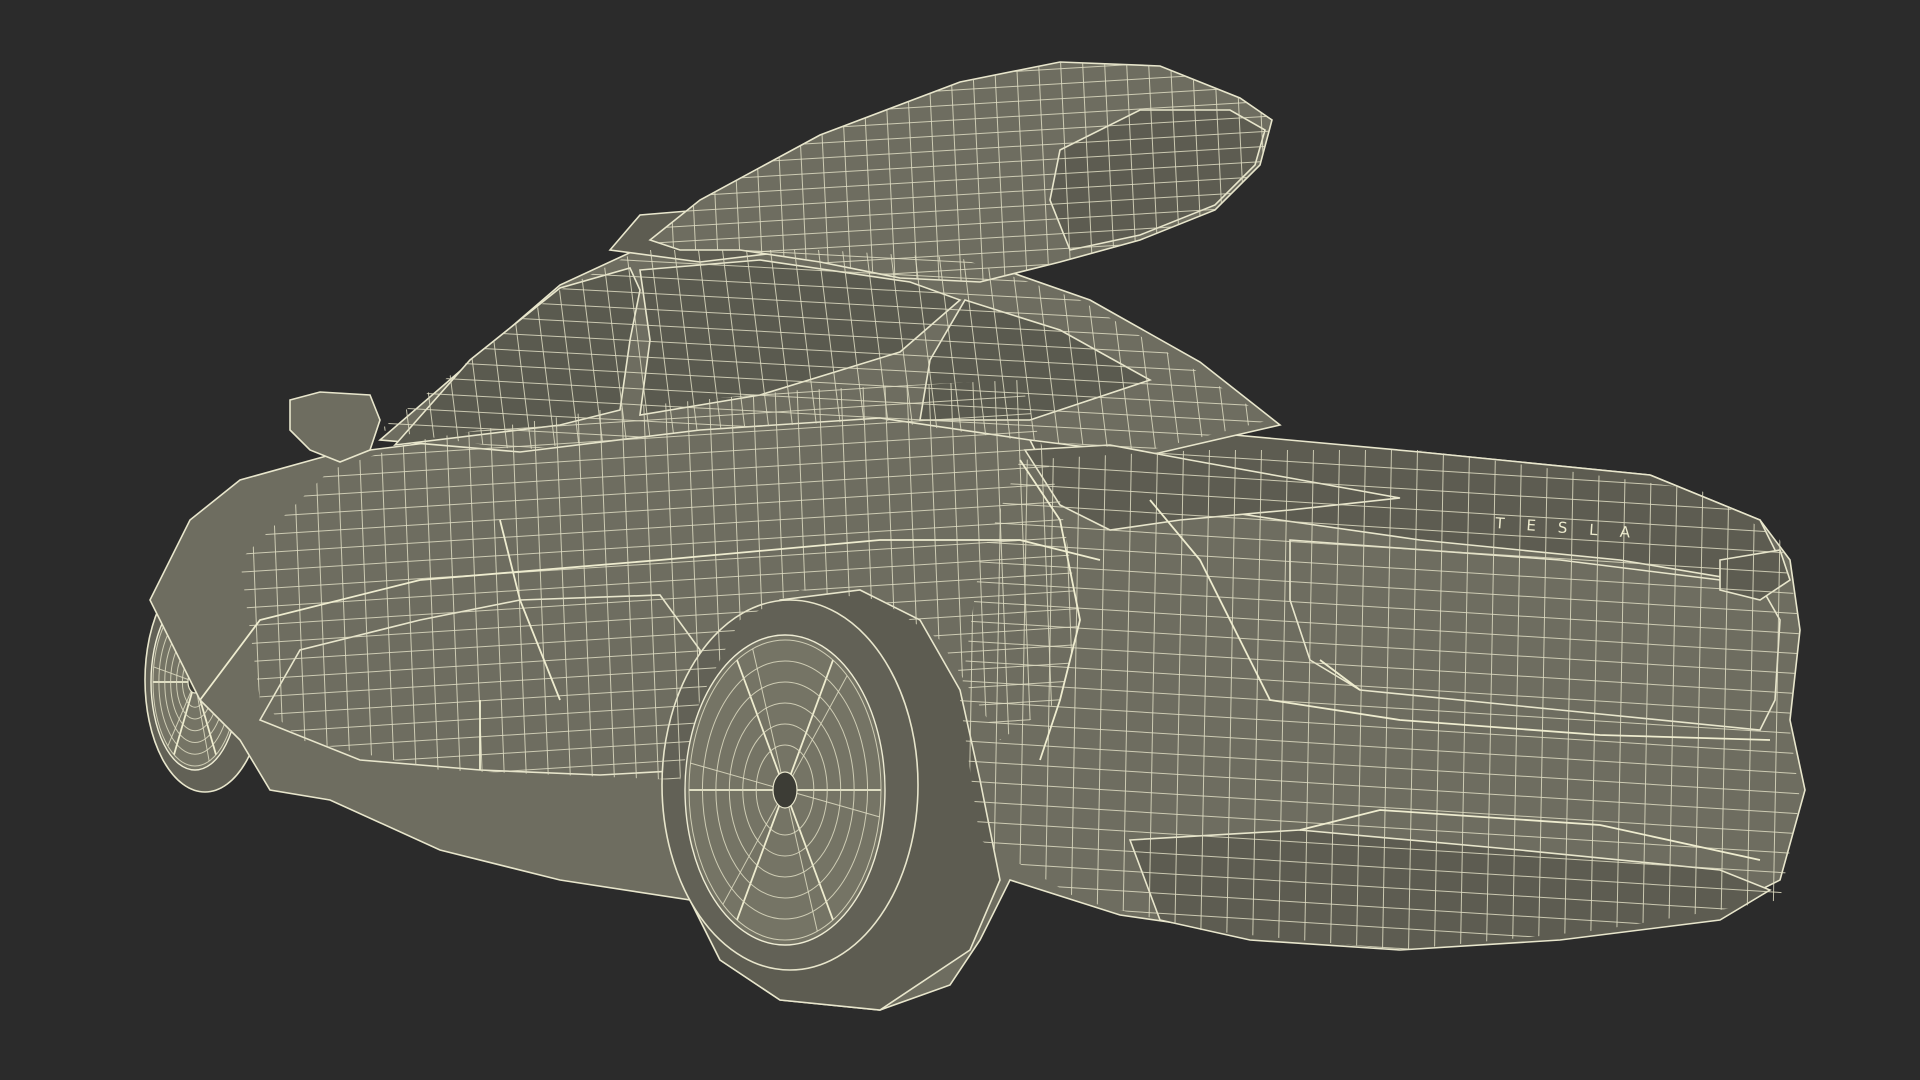 The height and width of the screenshot is (1080, 1920). I want to click on rear-left-wheel, so click(790, 785).